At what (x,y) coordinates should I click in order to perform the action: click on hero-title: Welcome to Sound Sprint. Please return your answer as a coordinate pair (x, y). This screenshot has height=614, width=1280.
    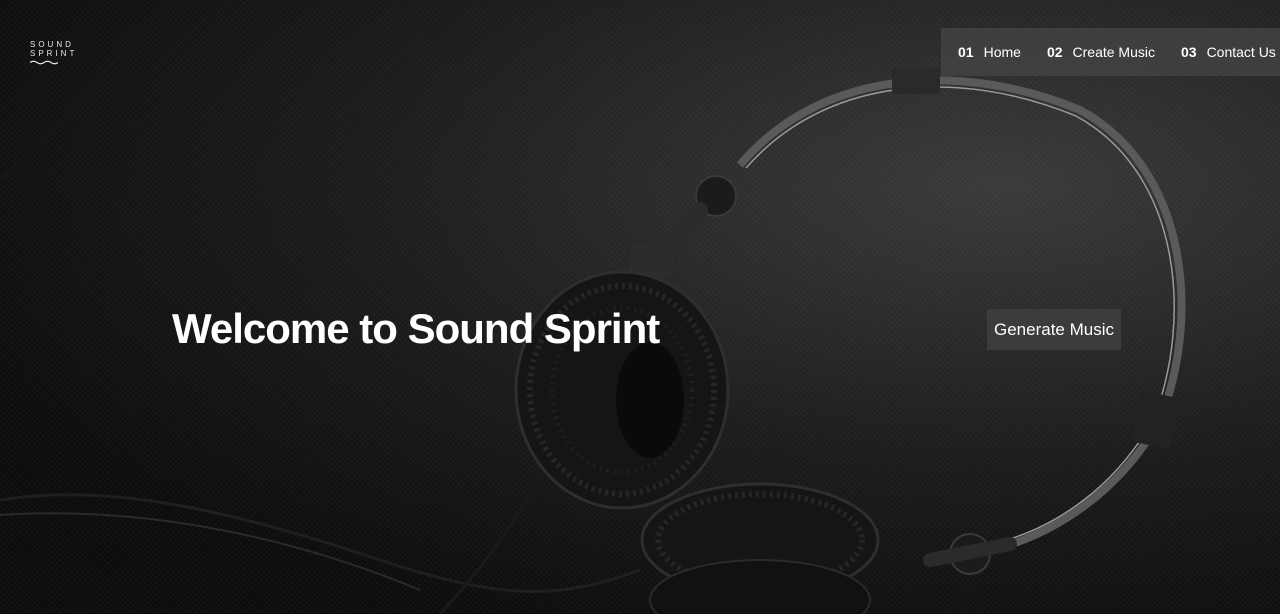
    Looking at the image, I should click on (416, 328).